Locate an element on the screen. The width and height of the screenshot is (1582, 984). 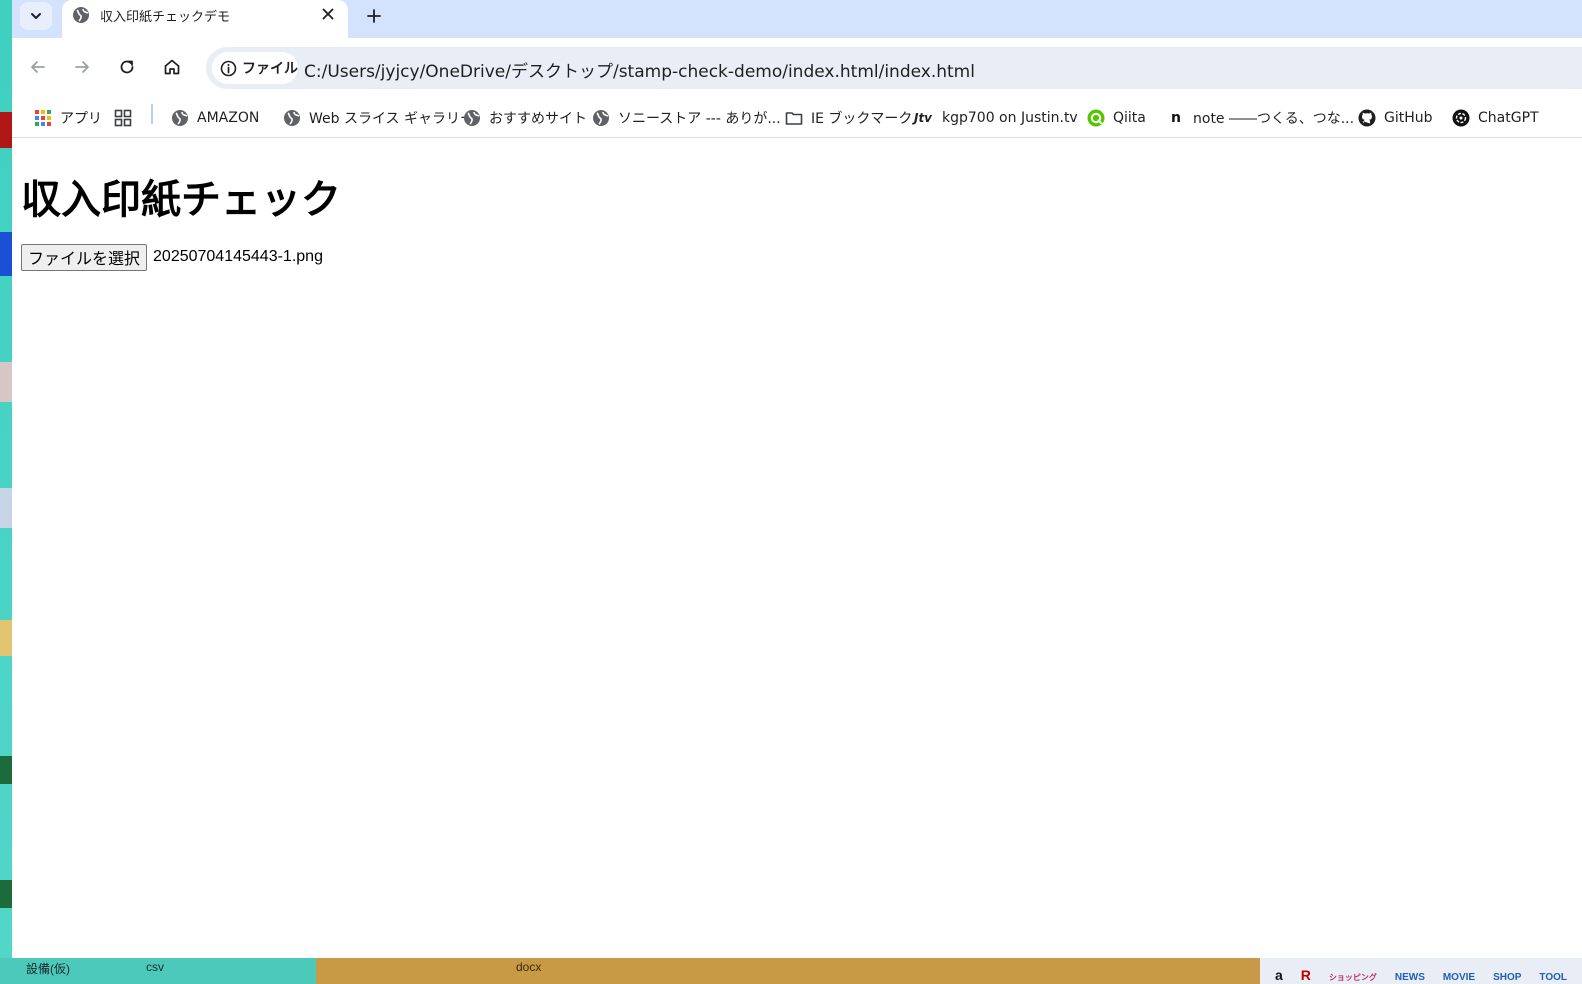
bookmarks-divider is located at coordinates (152, 114).